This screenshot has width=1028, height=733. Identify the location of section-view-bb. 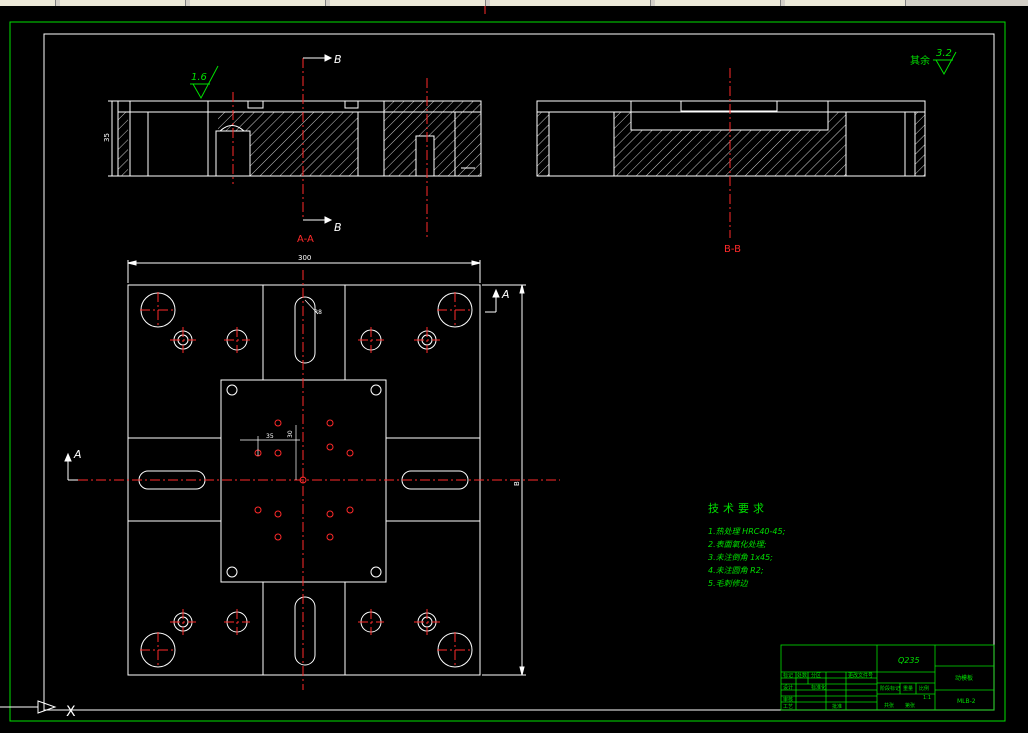
(731, 153).